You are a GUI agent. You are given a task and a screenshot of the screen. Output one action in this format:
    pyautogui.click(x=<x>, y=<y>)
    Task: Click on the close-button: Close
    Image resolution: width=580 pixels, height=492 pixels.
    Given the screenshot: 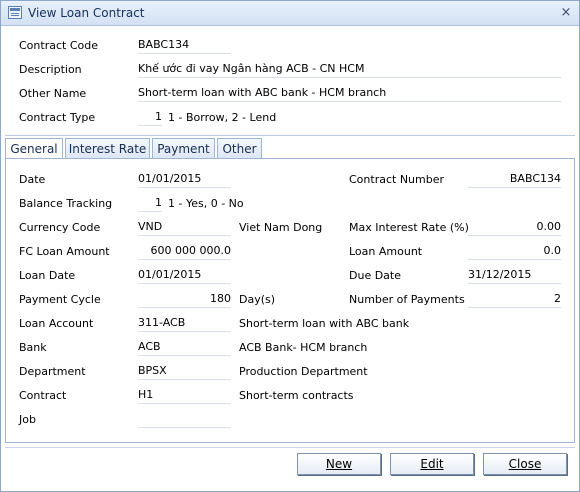 What is the action you would take?
    pyautogui.click(x=525, y=464)
    